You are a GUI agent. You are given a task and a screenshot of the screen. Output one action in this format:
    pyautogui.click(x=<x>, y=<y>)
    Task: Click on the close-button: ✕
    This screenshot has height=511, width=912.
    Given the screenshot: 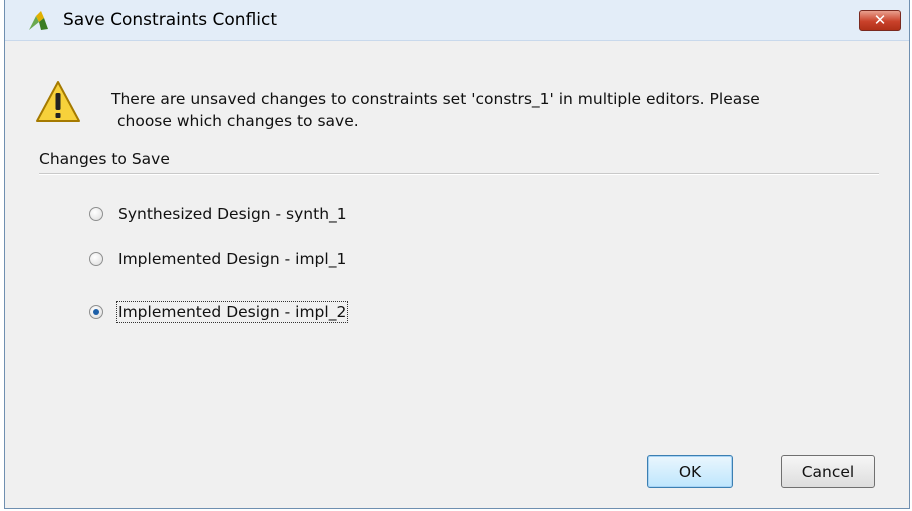 What is the action you would take?
    pyautogui.click(x=880, y=20)
    